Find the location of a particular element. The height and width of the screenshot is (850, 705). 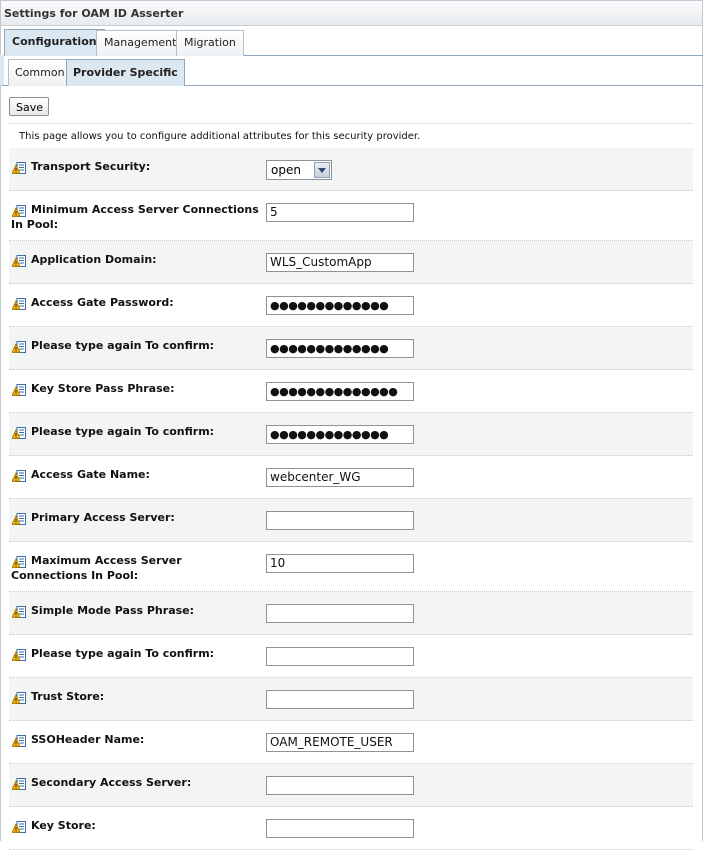

title-bar: Settings for OAM ID Asserter is located at coordinates (351, 13).